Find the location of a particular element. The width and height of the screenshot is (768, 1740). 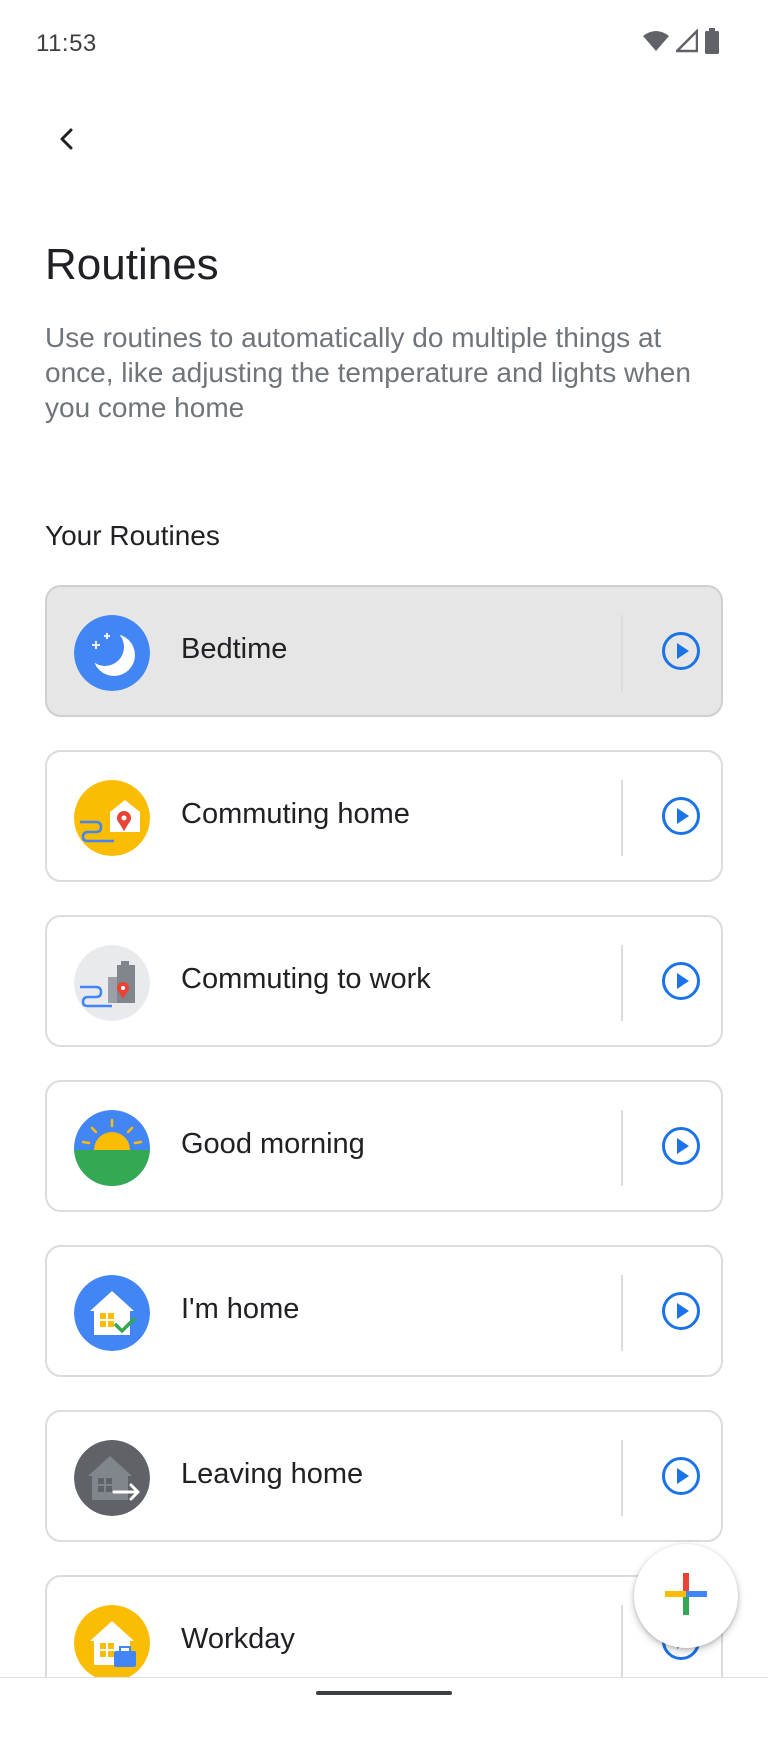

status-bar: 11:53 is located at coordinates (384, 45).